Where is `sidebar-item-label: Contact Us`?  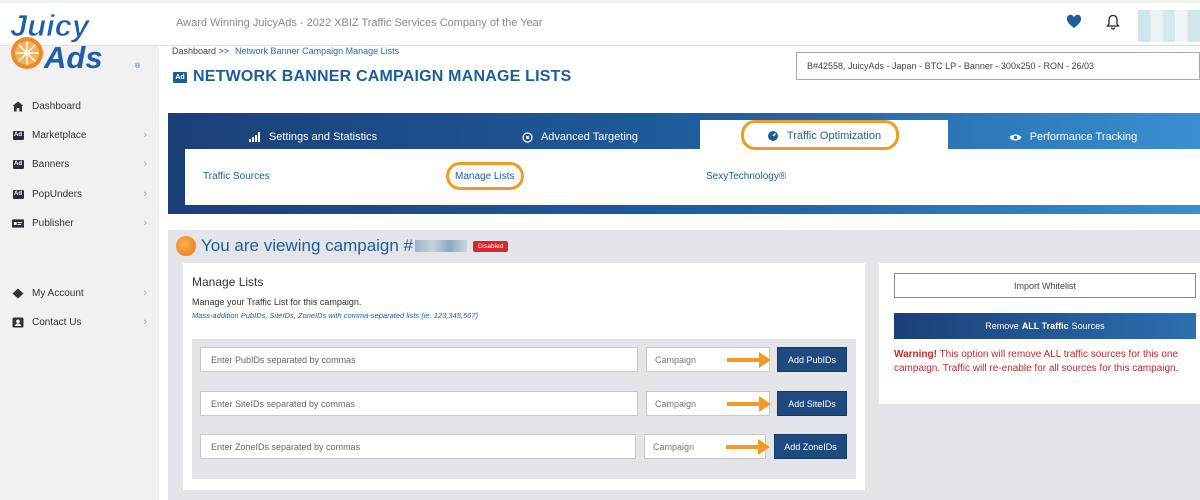 sidebar-item-label: Contact Us is located at coordinates (57, 322).